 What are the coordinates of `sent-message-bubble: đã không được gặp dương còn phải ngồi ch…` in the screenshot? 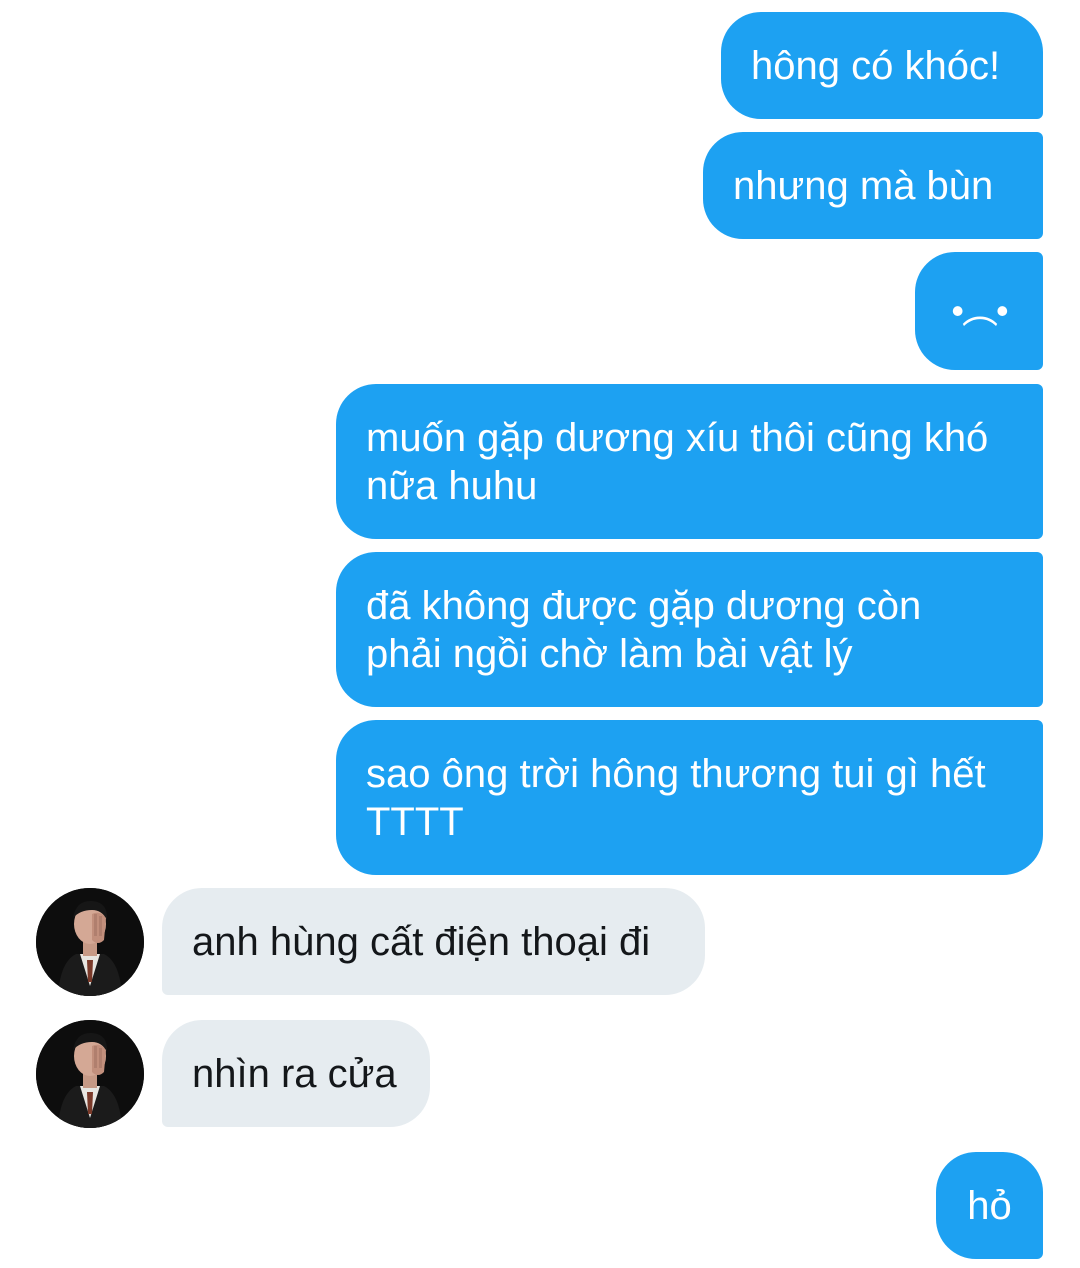 It's located at (689, 629).